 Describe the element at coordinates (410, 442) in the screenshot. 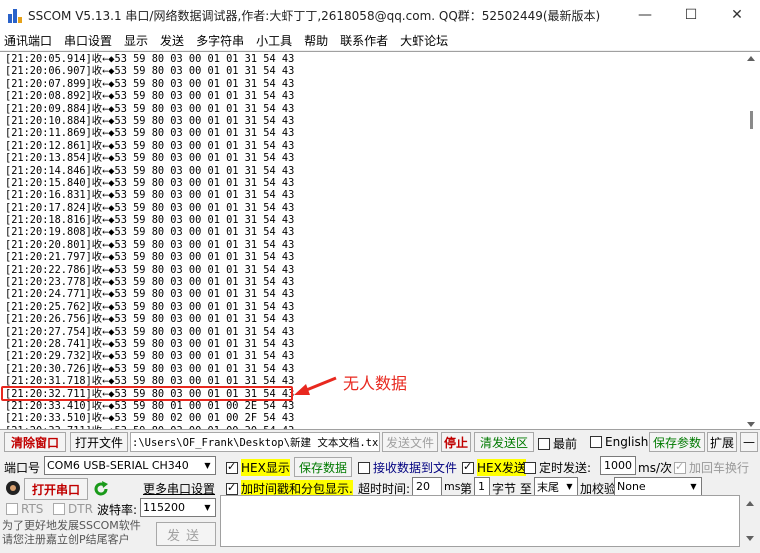

I see `send-file-button: 发送文件` at that location.